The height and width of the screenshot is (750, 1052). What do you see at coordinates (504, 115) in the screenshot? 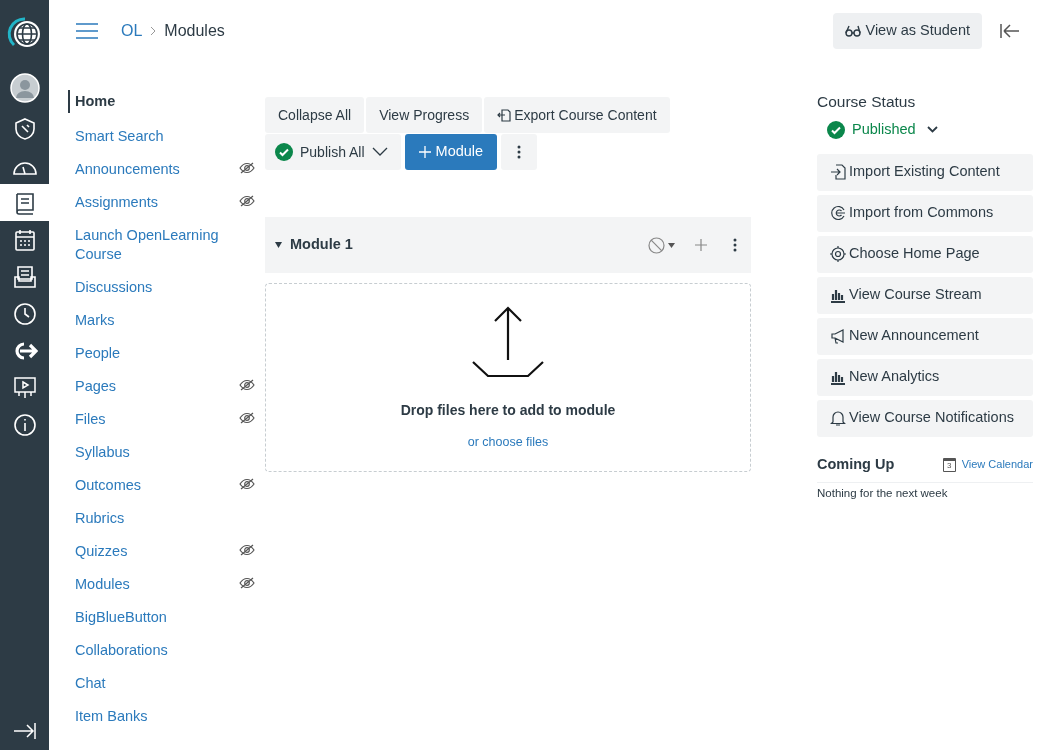
I see `export-icon` at bounding box center [504, 115].